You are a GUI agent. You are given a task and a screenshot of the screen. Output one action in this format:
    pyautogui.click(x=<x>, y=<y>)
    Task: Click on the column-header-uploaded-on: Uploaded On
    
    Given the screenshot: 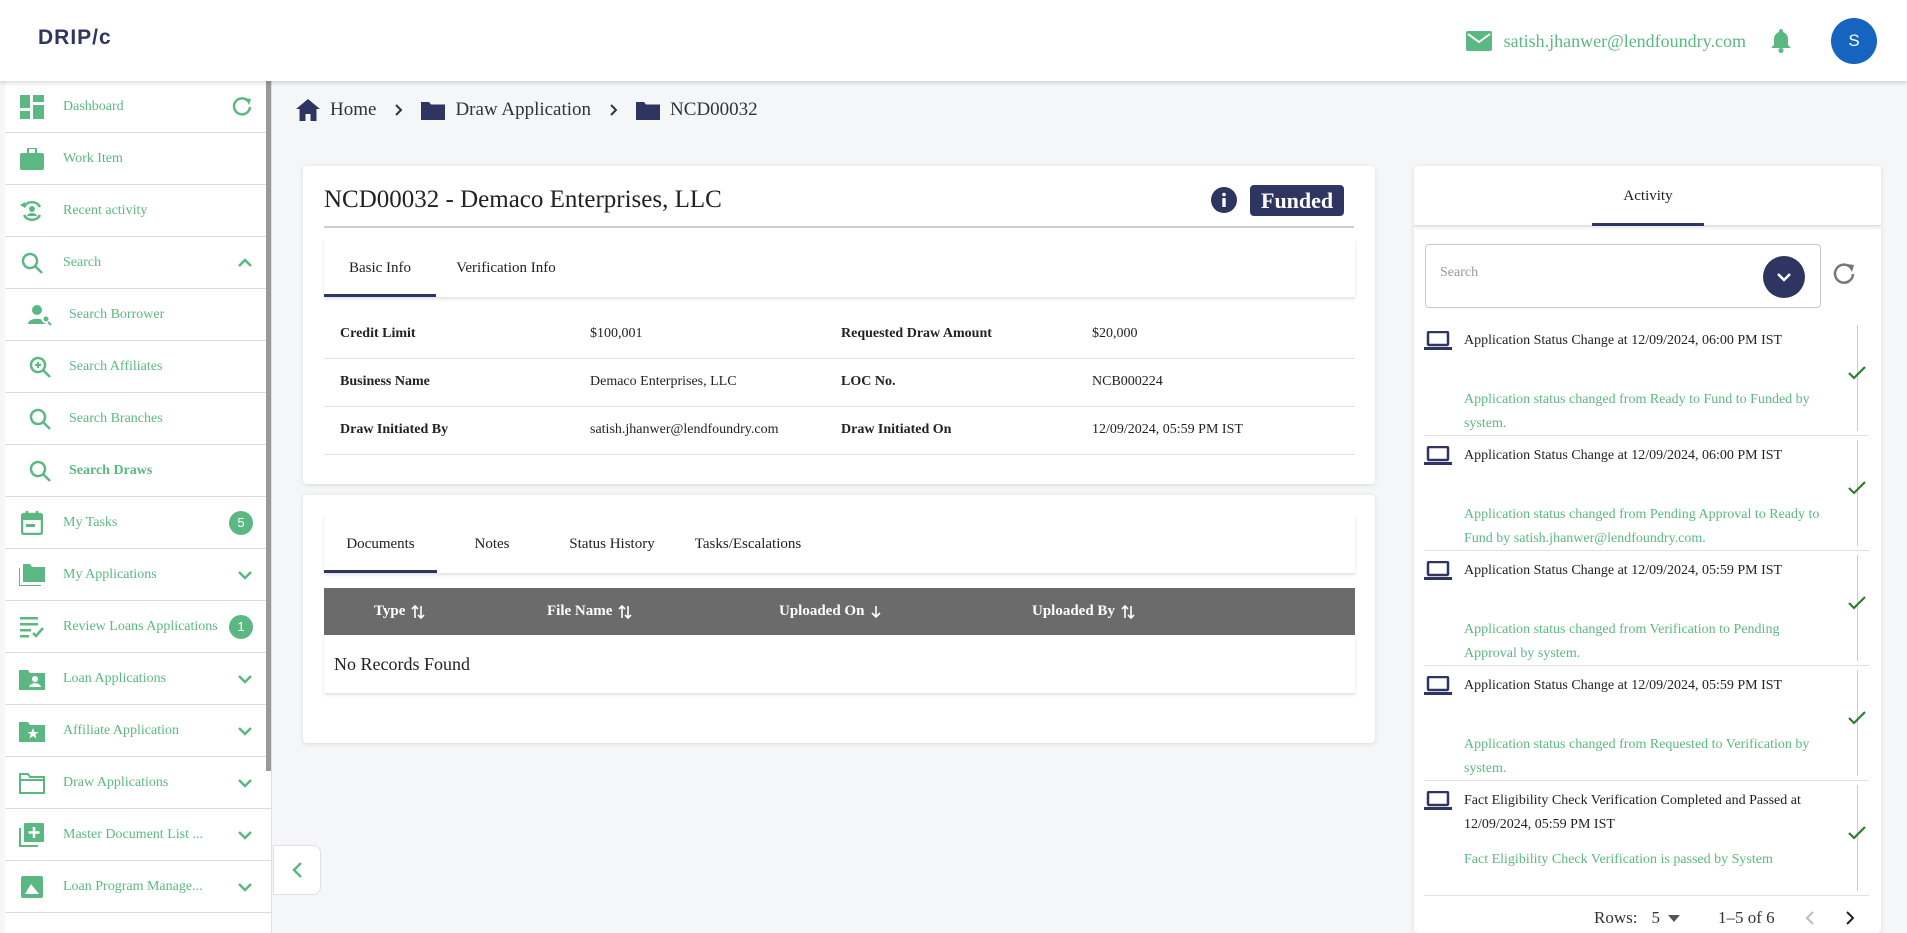 What is the action you would take?
    pyautogui.click(x=830, y=611)
    